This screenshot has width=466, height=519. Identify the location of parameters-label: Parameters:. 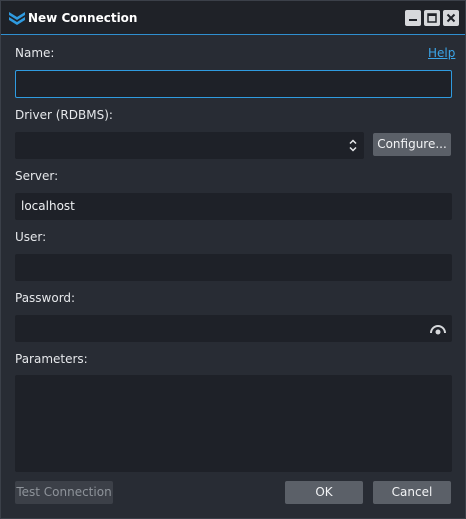
(51, 359).